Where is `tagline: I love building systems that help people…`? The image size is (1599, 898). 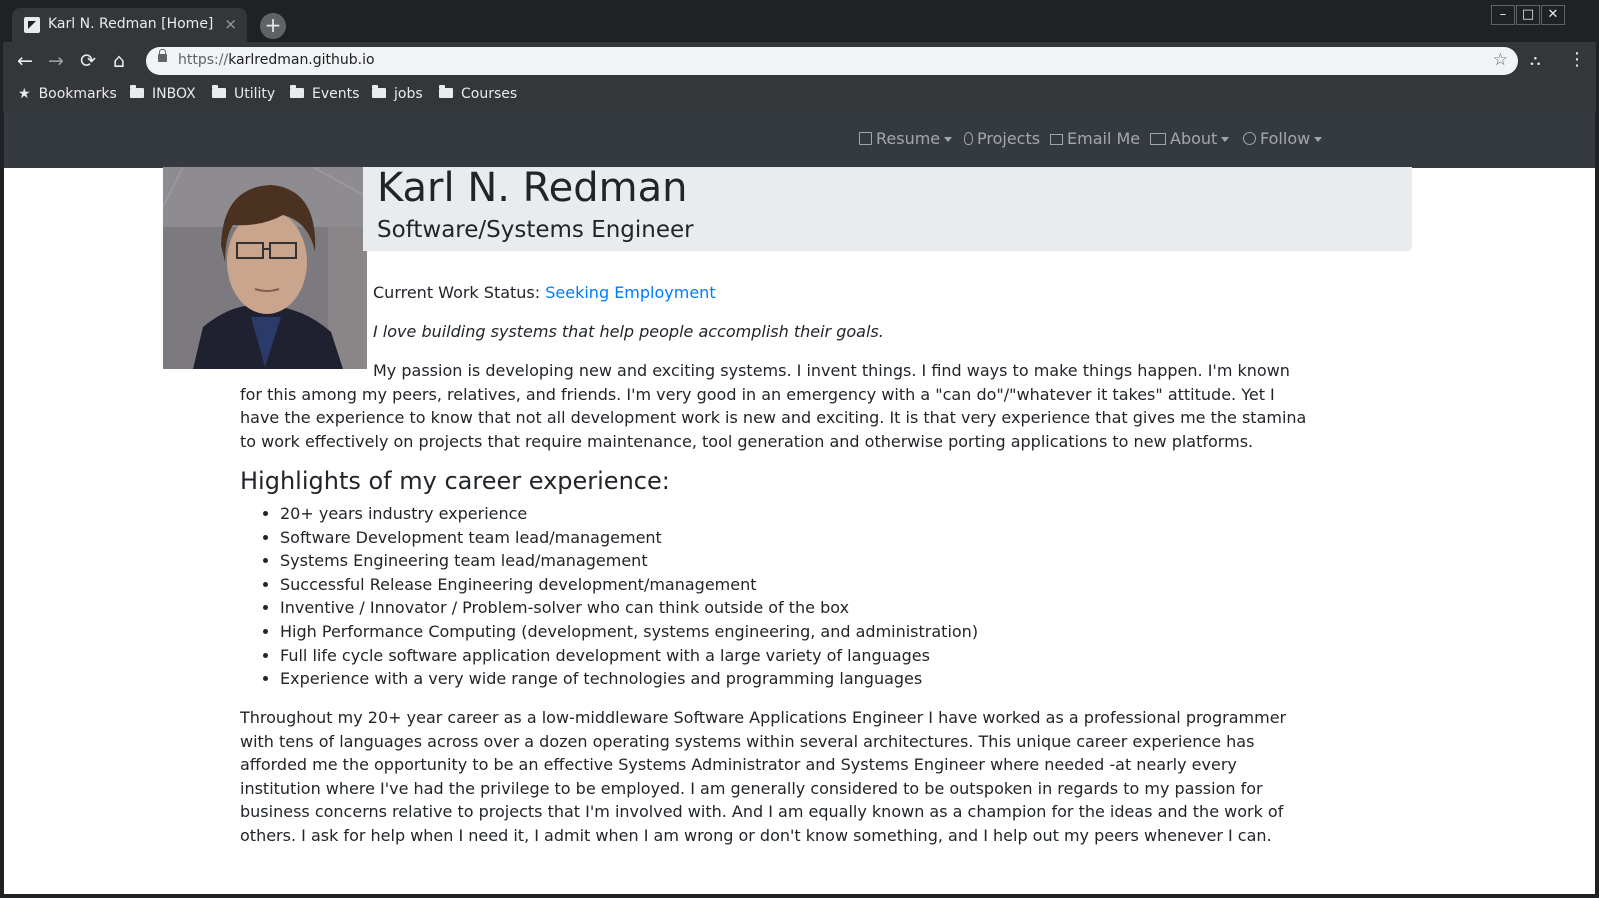
tagline: I love building systems that help people… is located at coordinates (628, 331).